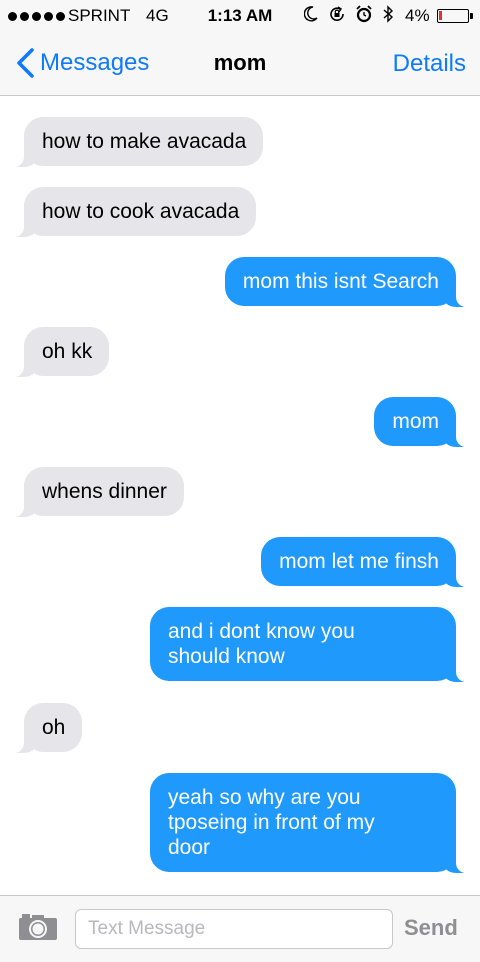 This screenshot has height=962, width=480. What do you see at coordinates (345, 282) in the screenshot?
I see `outgoing-message: mom this isnt Search` at bounding box center [345, 282].